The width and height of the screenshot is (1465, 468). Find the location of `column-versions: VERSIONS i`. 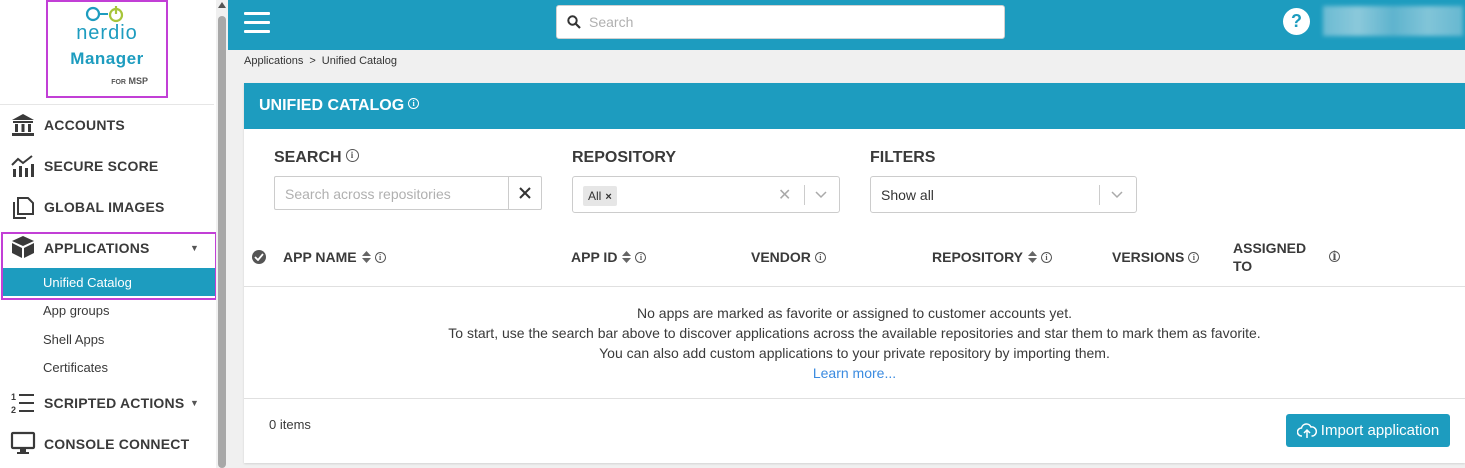

column-versions: VERSIONS i is located at coordinates (1156, 257).